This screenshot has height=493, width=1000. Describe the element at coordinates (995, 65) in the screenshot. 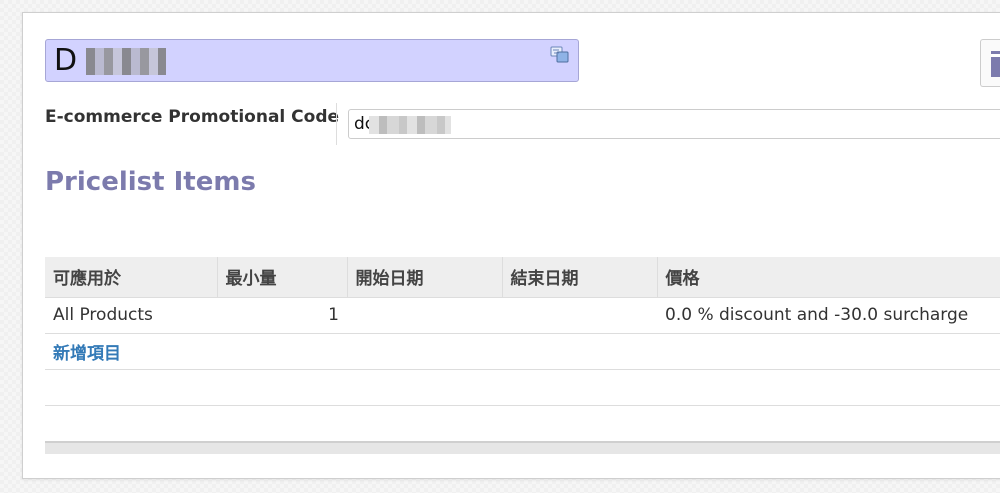

I see `button-icon` at that location.